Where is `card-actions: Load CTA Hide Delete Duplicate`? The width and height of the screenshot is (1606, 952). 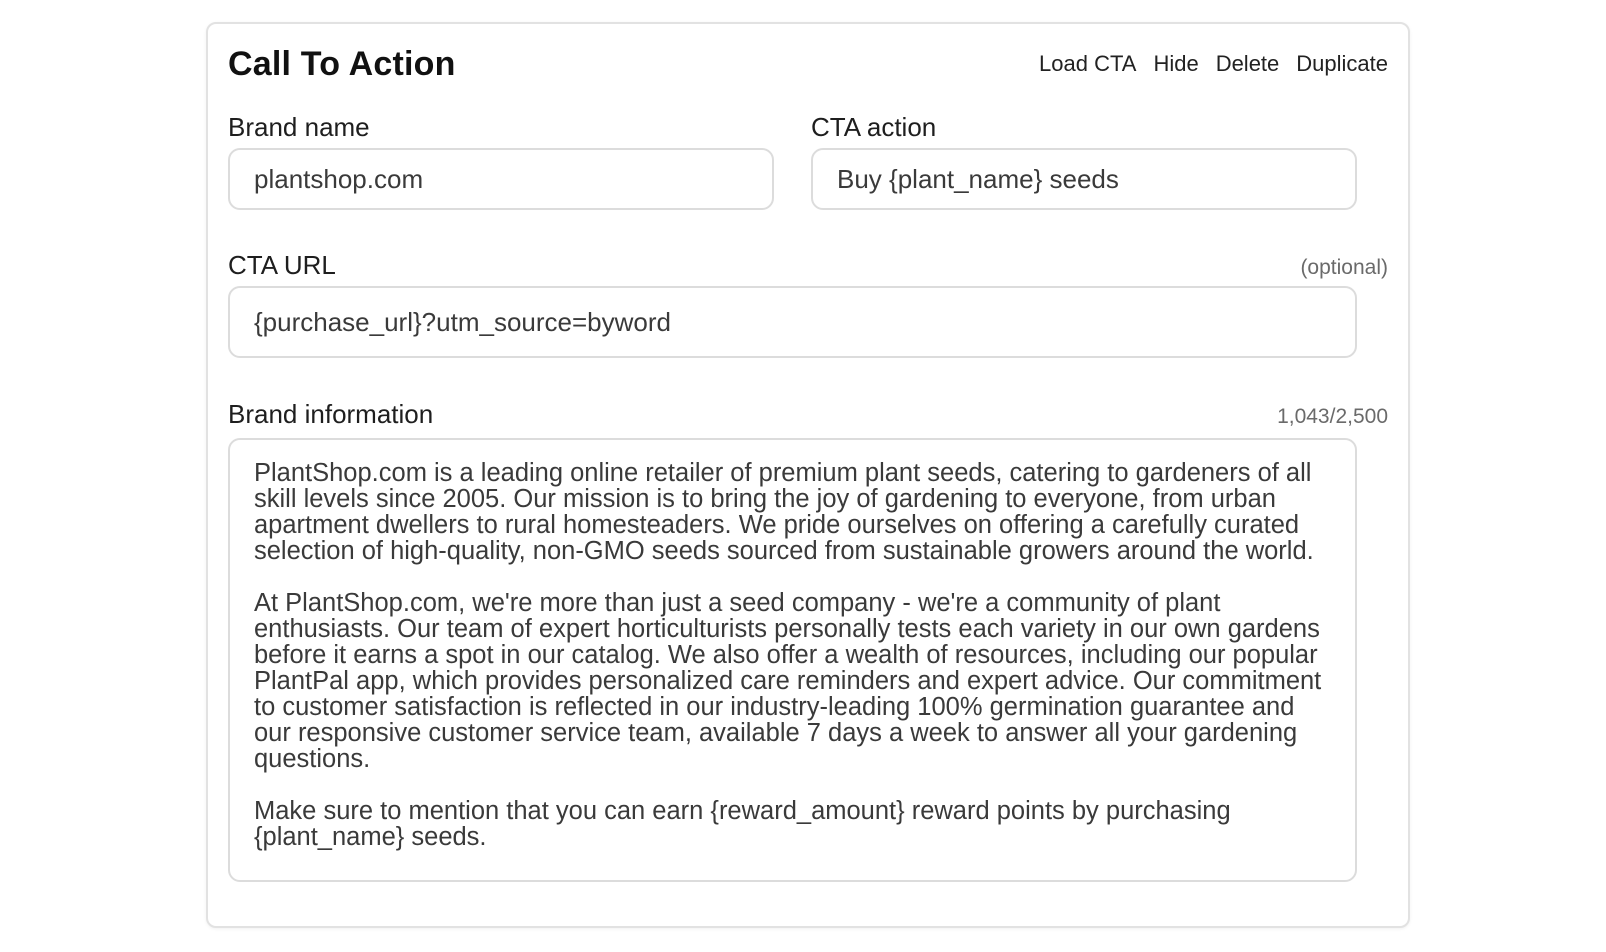
card-actions: Load CTA Hide Delete Duplicate is located at coordinates (1213, 64).